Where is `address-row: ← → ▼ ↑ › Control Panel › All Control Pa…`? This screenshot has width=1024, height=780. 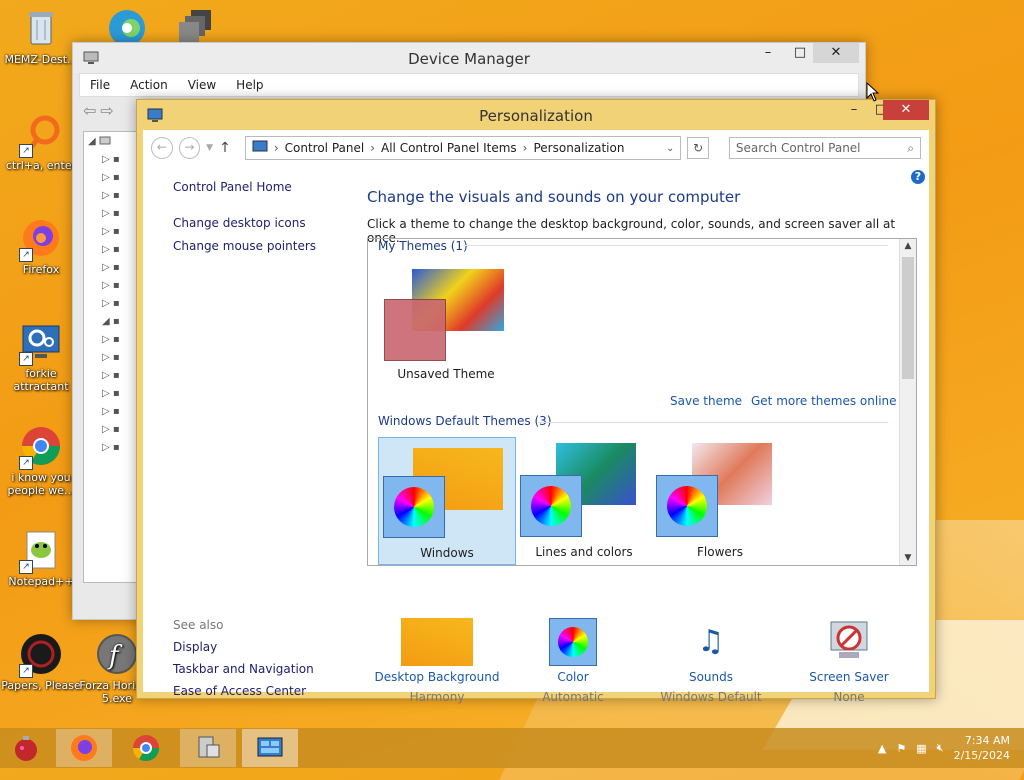
address-row: ← → ▼ ↑ › Control Panel › All Control Pa… is located at coordinates (536, 148).